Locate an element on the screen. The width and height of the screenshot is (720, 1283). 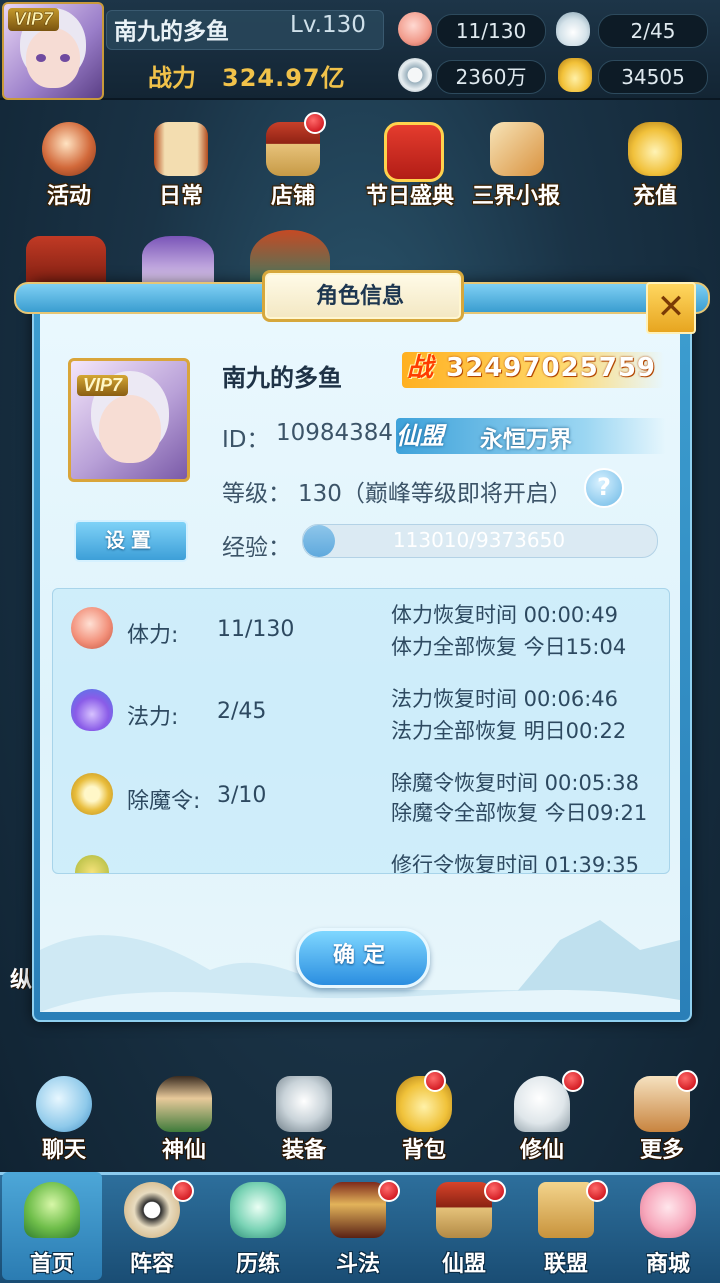
silver-coin-icon is located at coordinates (415, 75).